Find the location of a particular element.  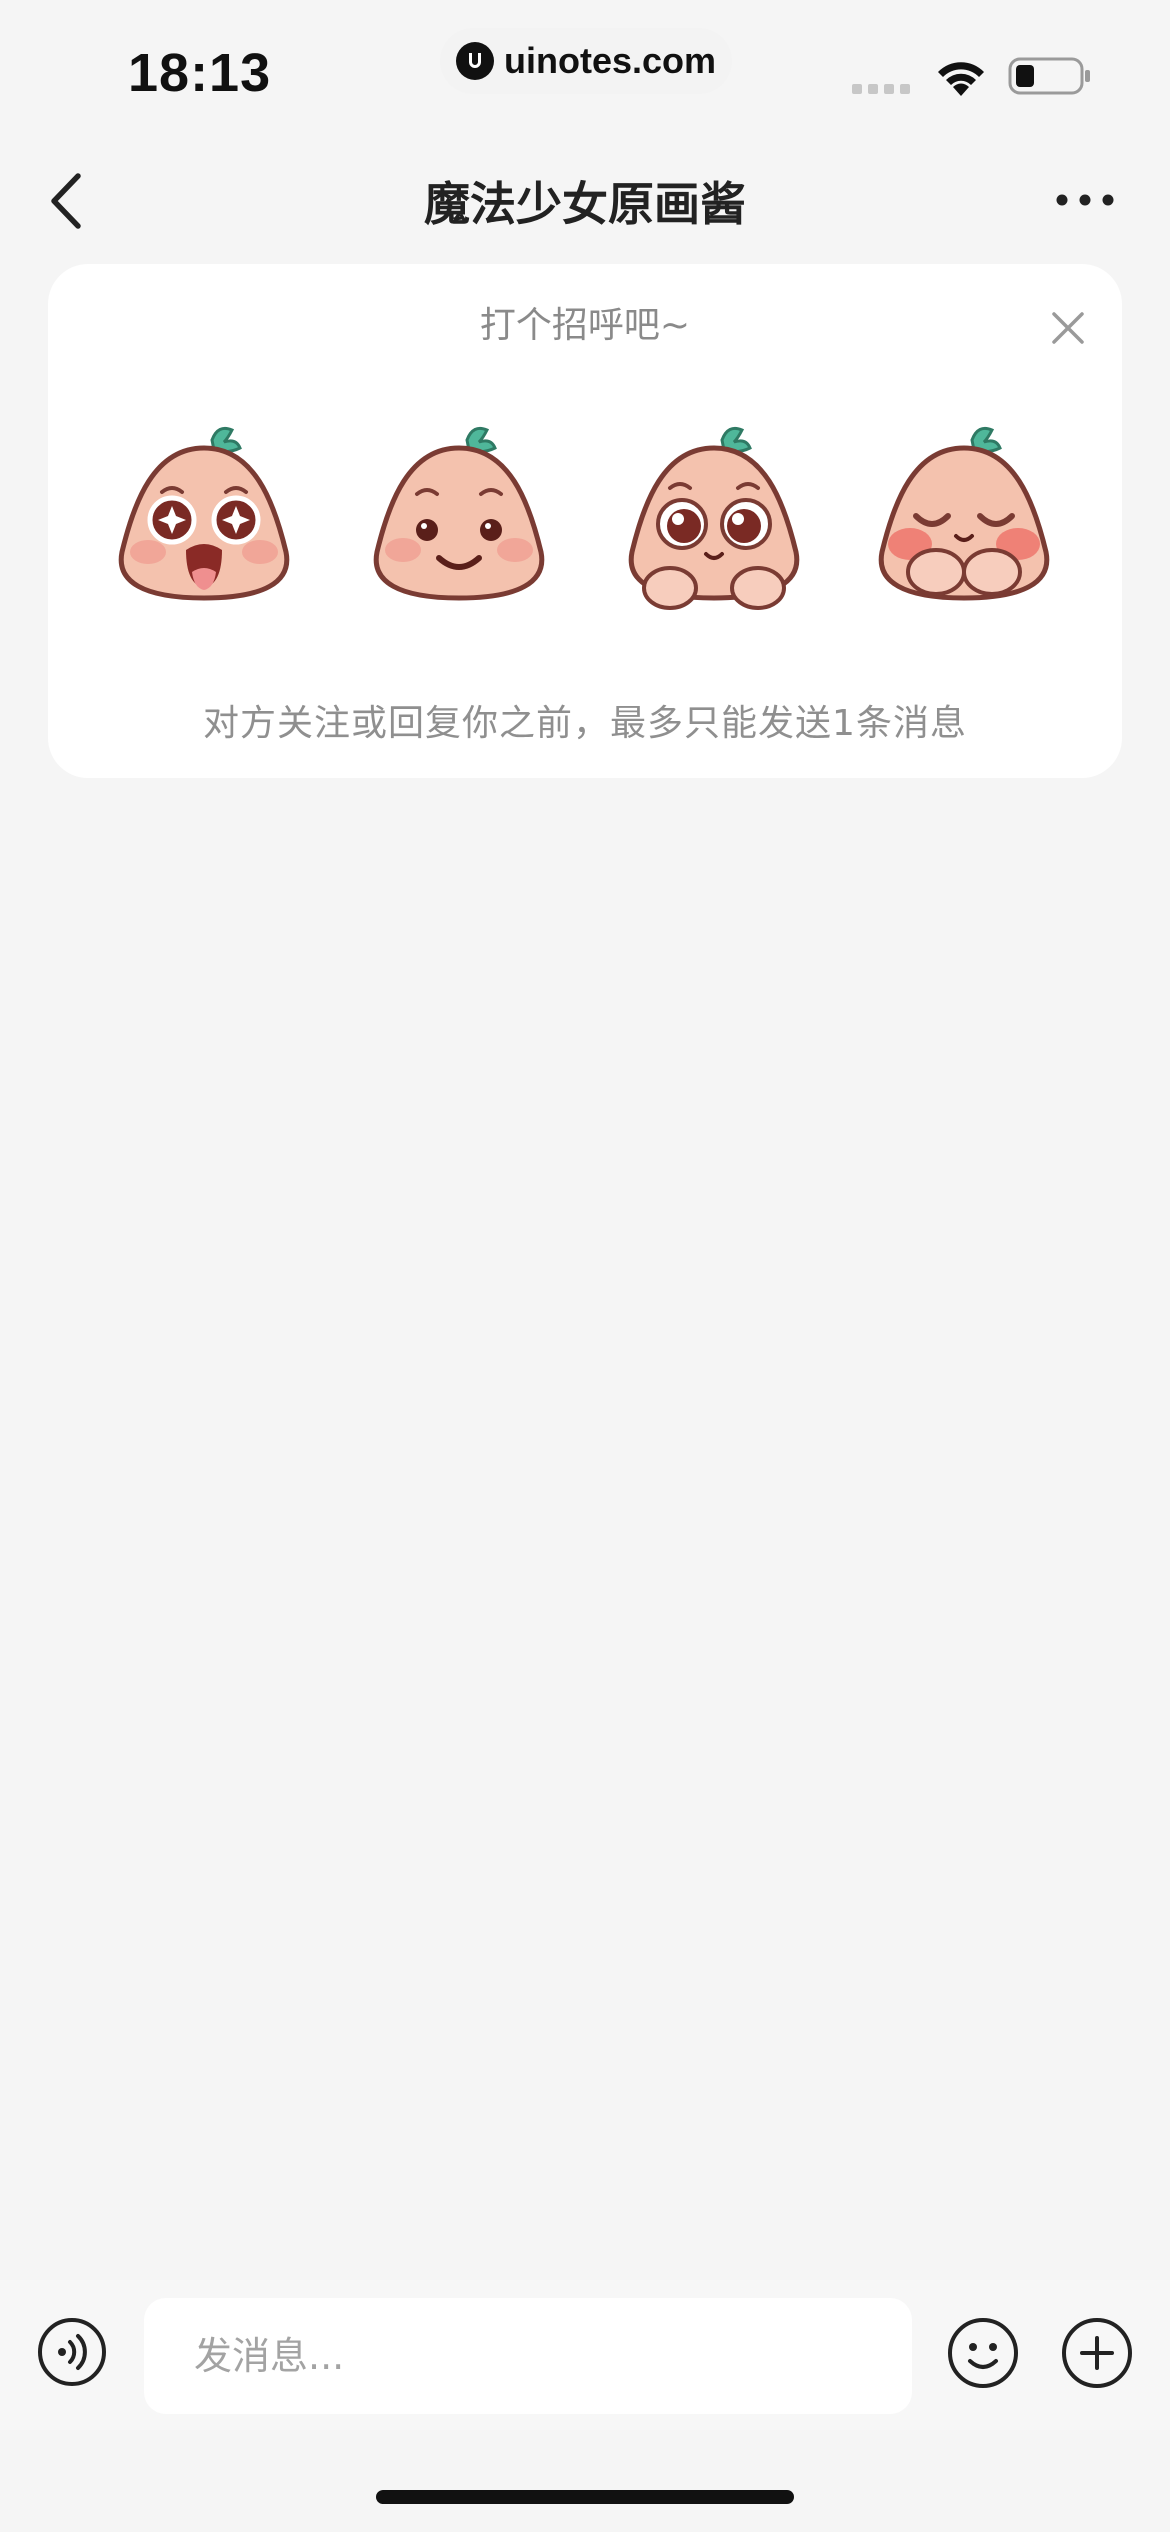

peach-smile-sticker is located at coordinates (459, 512).